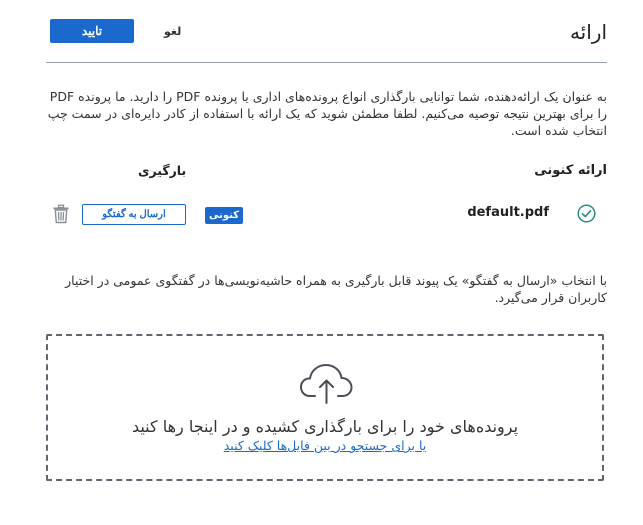 Image resolution: width=643 pixels, height=525 pixels. Describe the element at coordinates (134, 214) in the screenshot. I see `send-to-chat-button: ارسال به گفتگو` at that location.